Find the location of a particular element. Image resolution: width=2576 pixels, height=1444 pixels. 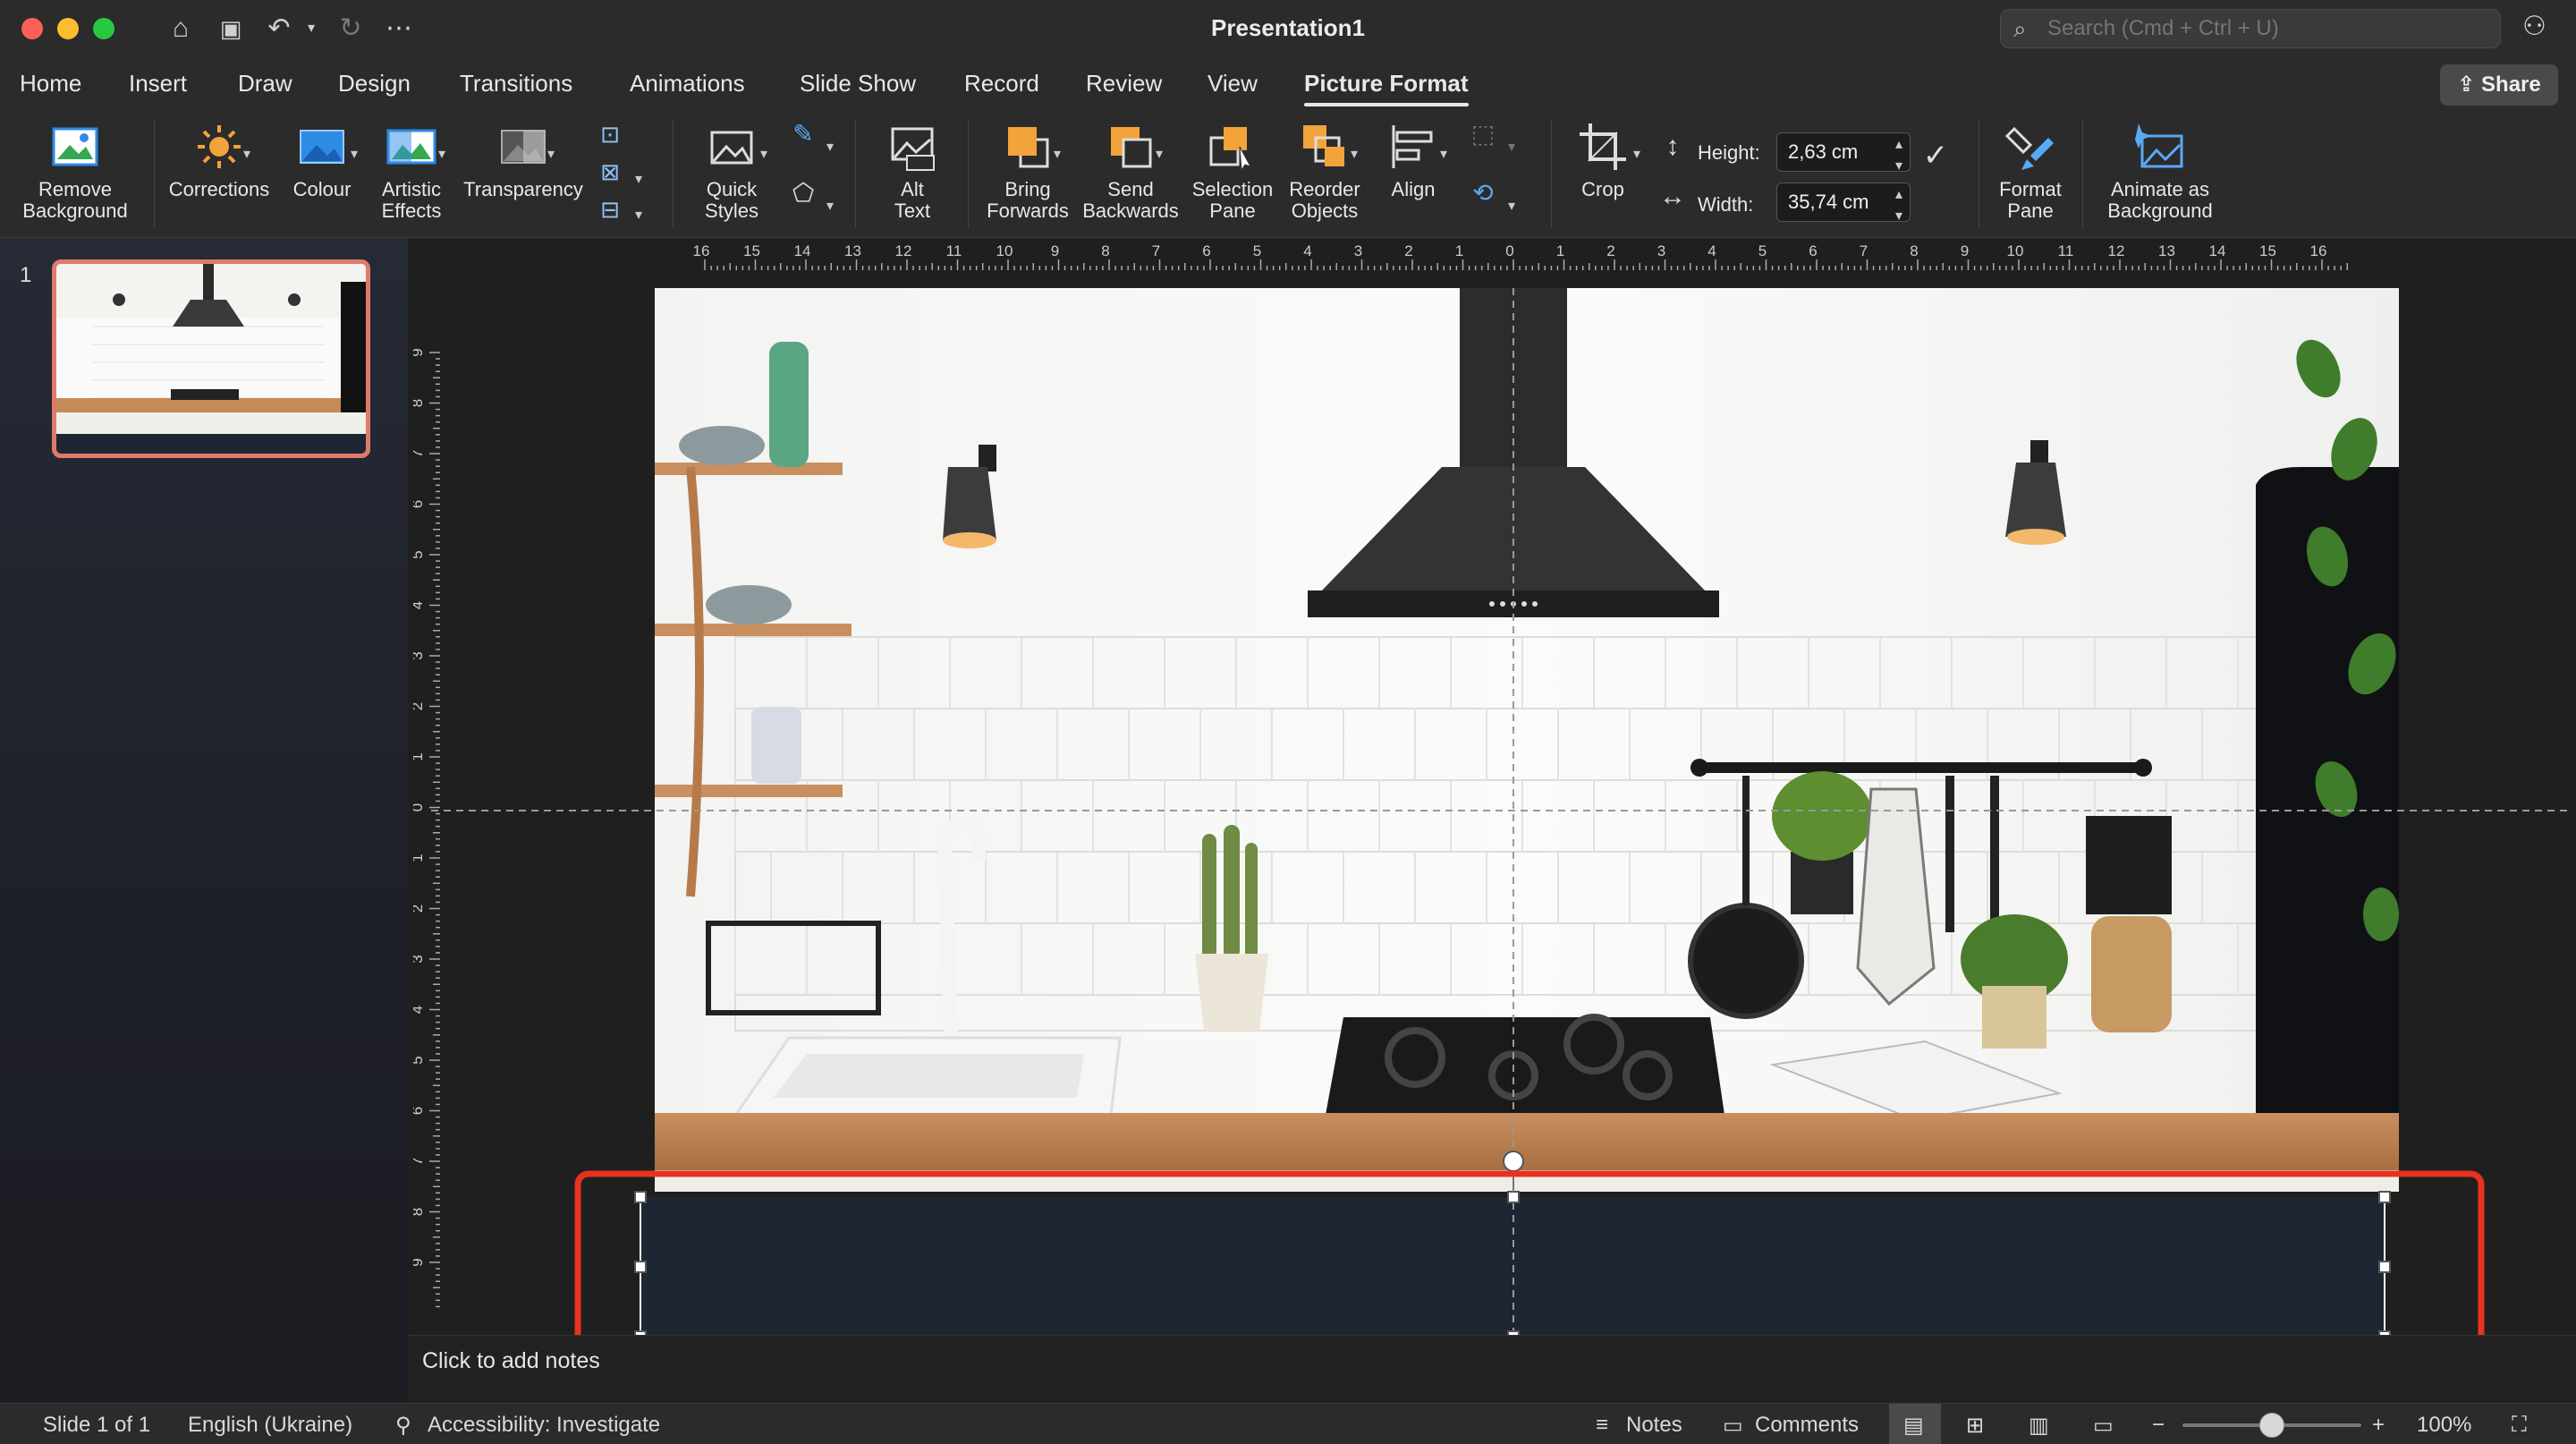

alt-text-button: Alt Text is located at coordinates (912, 171).